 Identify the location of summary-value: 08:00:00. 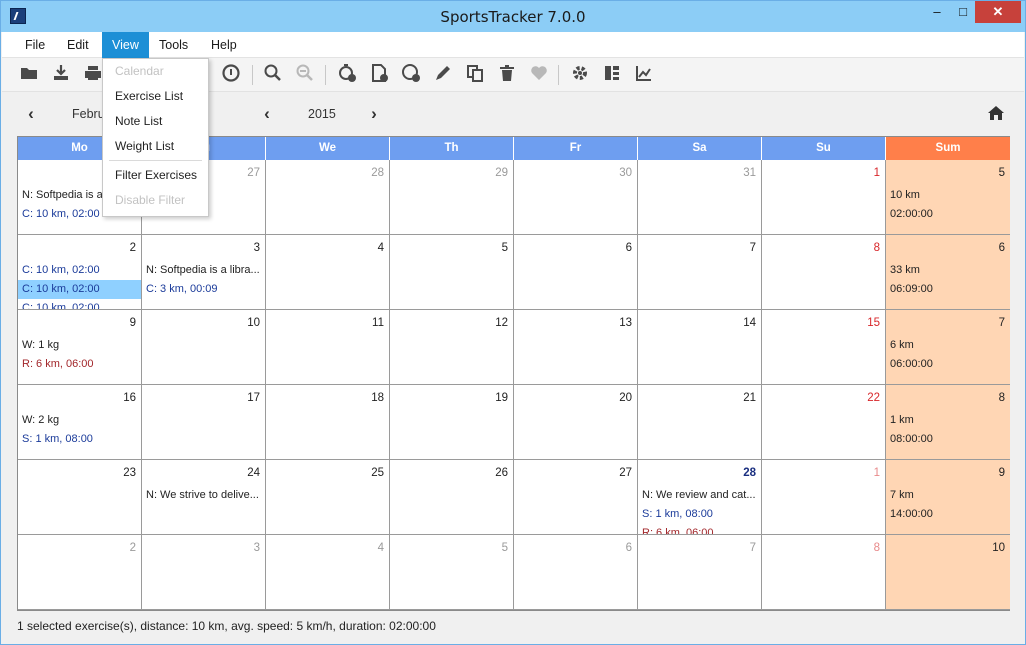
(911, 439).